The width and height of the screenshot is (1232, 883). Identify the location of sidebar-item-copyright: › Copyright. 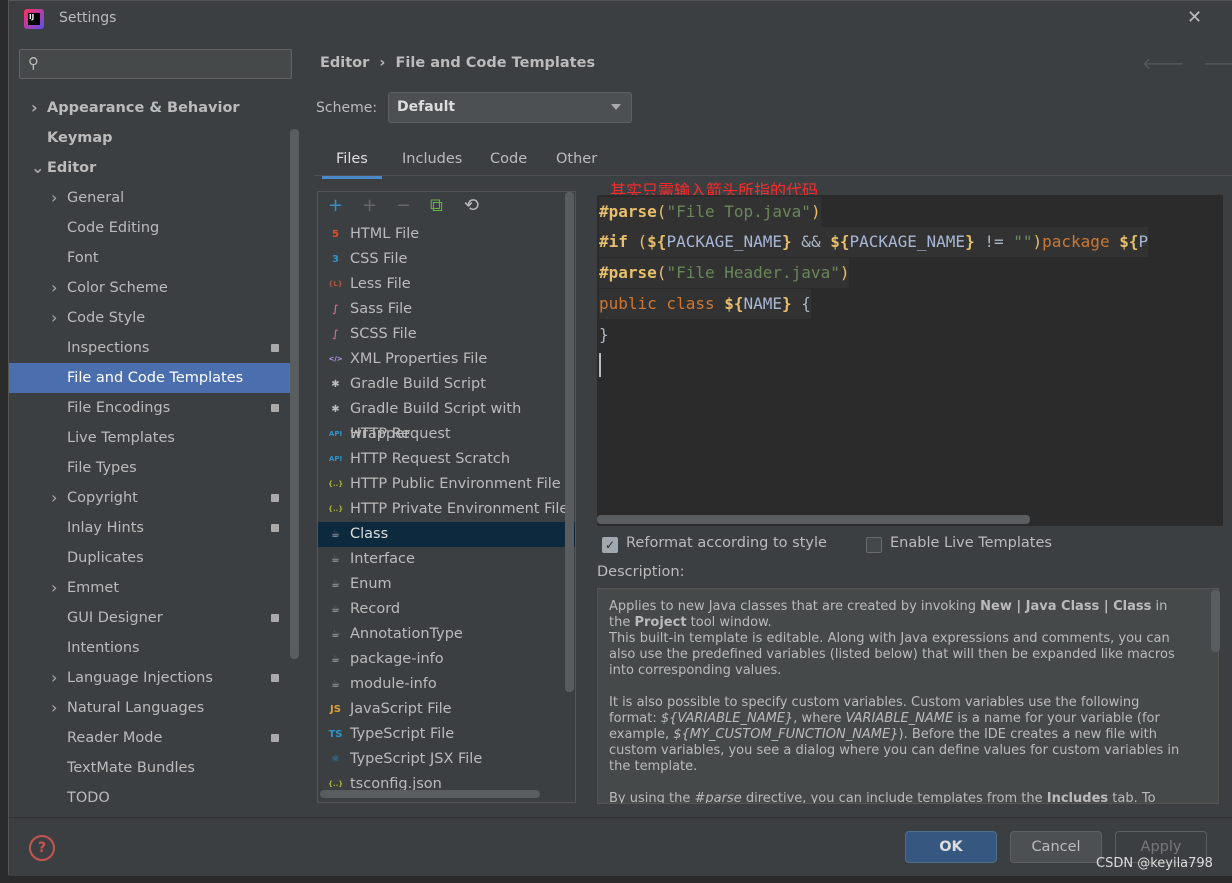
(150, 498).